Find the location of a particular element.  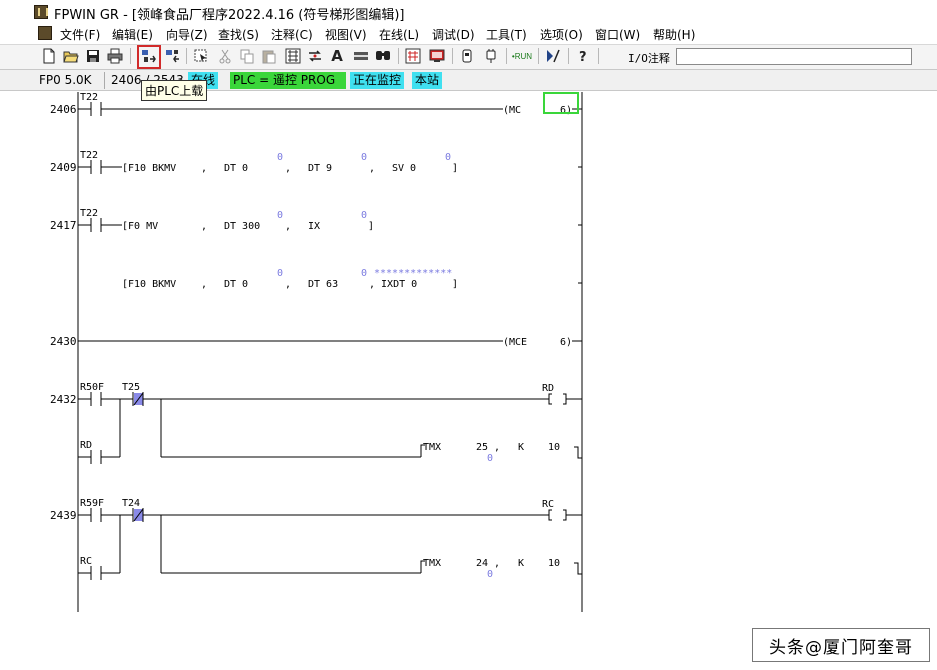

rung-number: 2432 is located at coordinates (63, 399).